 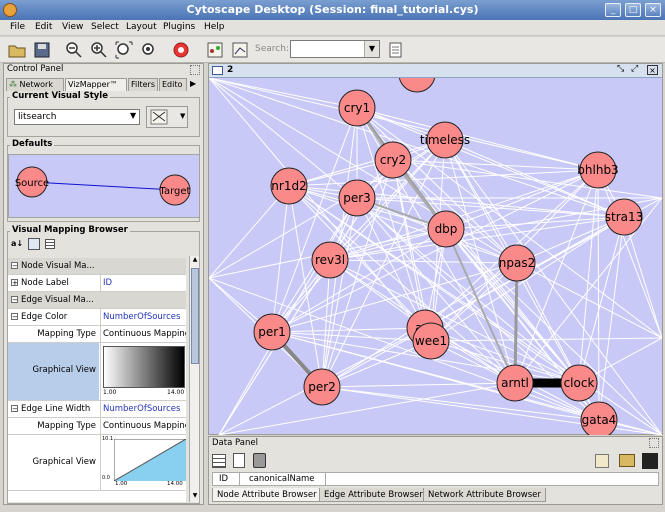 What do you see at coordinates (195, 316) in the screenshot?
I see `scroll-thumb` at bounding box center [195, 316].